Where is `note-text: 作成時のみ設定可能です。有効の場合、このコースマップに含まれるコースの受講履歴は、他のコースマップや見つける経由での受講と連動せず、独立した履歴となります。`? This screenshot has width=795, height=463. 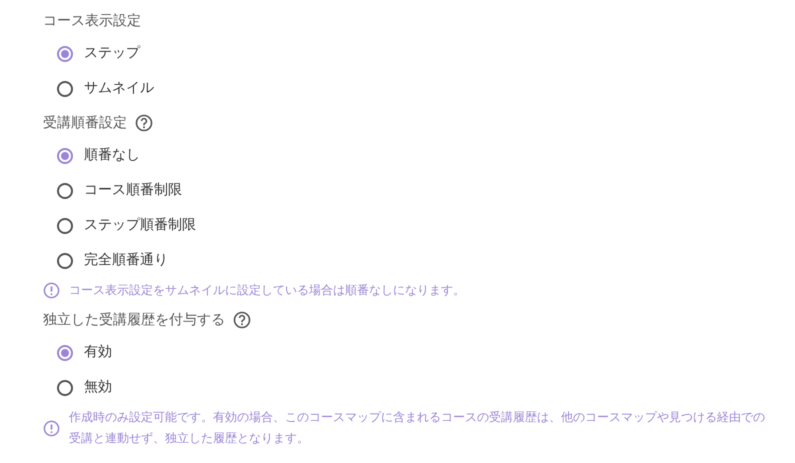
note-text: 作成時のみ設定可能です。有効の場合、このコースマップに含まれるコースの受講履歴は、他のコースマップや見つける経由での受講と連動せず、独立した履歴となります。 is located at coordinates (417, 428).